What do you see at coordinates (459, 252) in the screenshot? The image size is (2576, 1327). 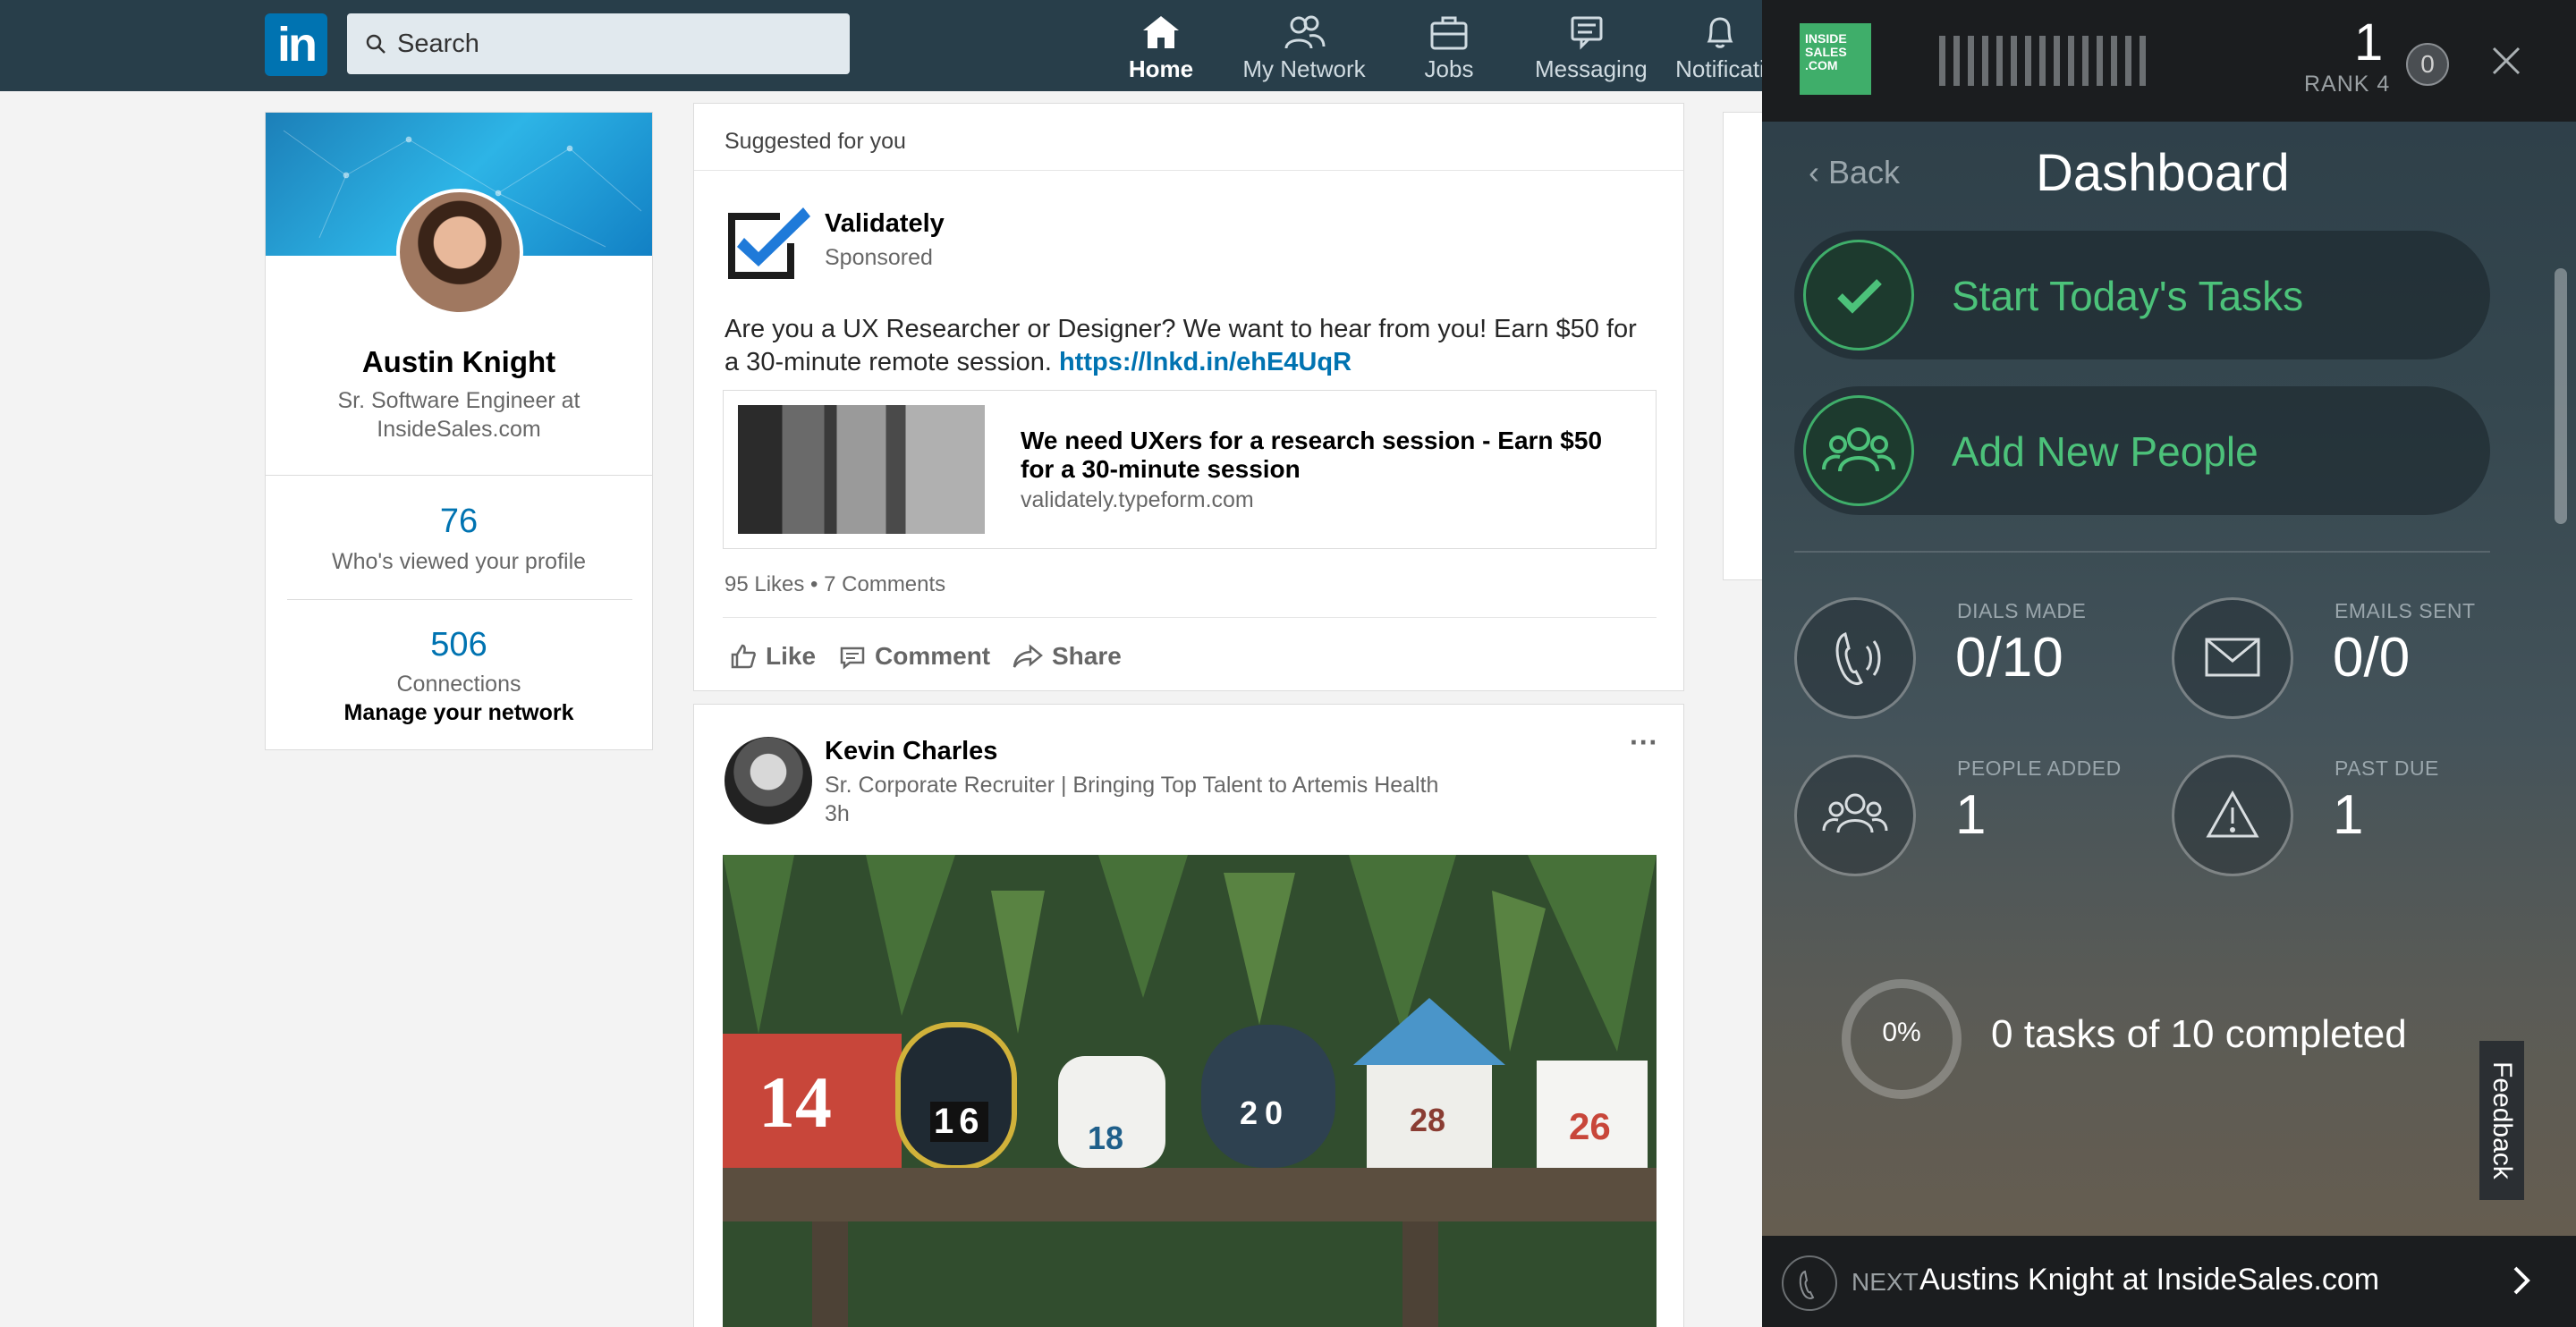 I see `profile-avatar` at bounding box center [459, 252].